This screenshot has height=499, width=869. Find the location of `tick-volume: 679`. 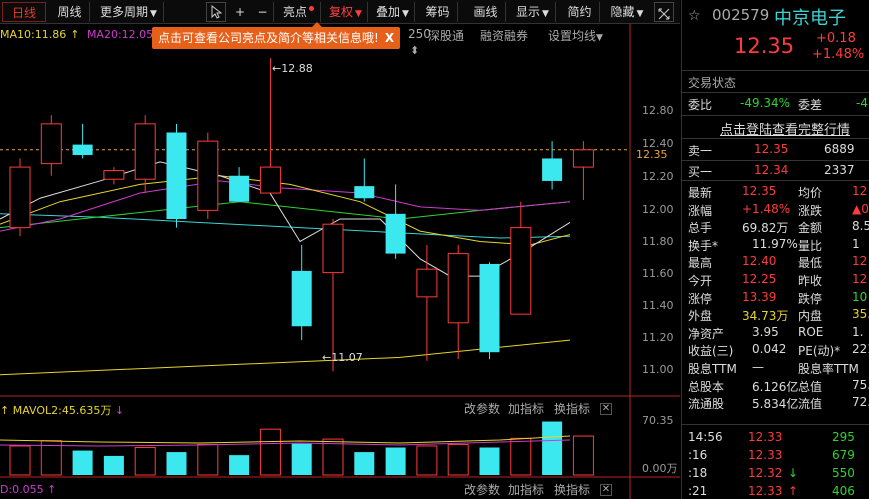

tick-volume: 679 is located at coordinates (843, 455).